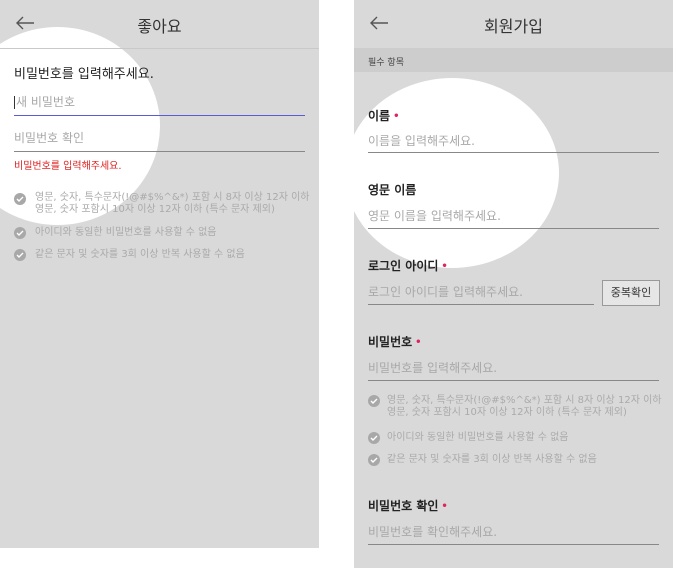  What do you see at coordinates (384, 116) in the screenshot?
I see `name-label: 이름 •` at bounding box center [384, 116].